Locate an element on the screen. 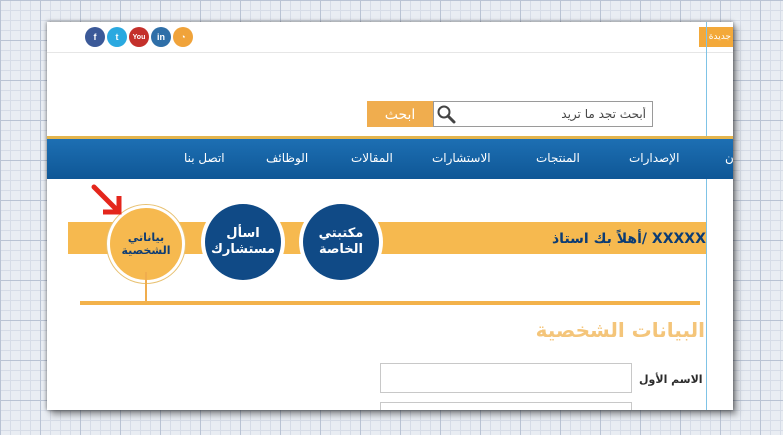 The width and height of the screenshot is (783, 435). second-field is located at coordinates (506, 406).